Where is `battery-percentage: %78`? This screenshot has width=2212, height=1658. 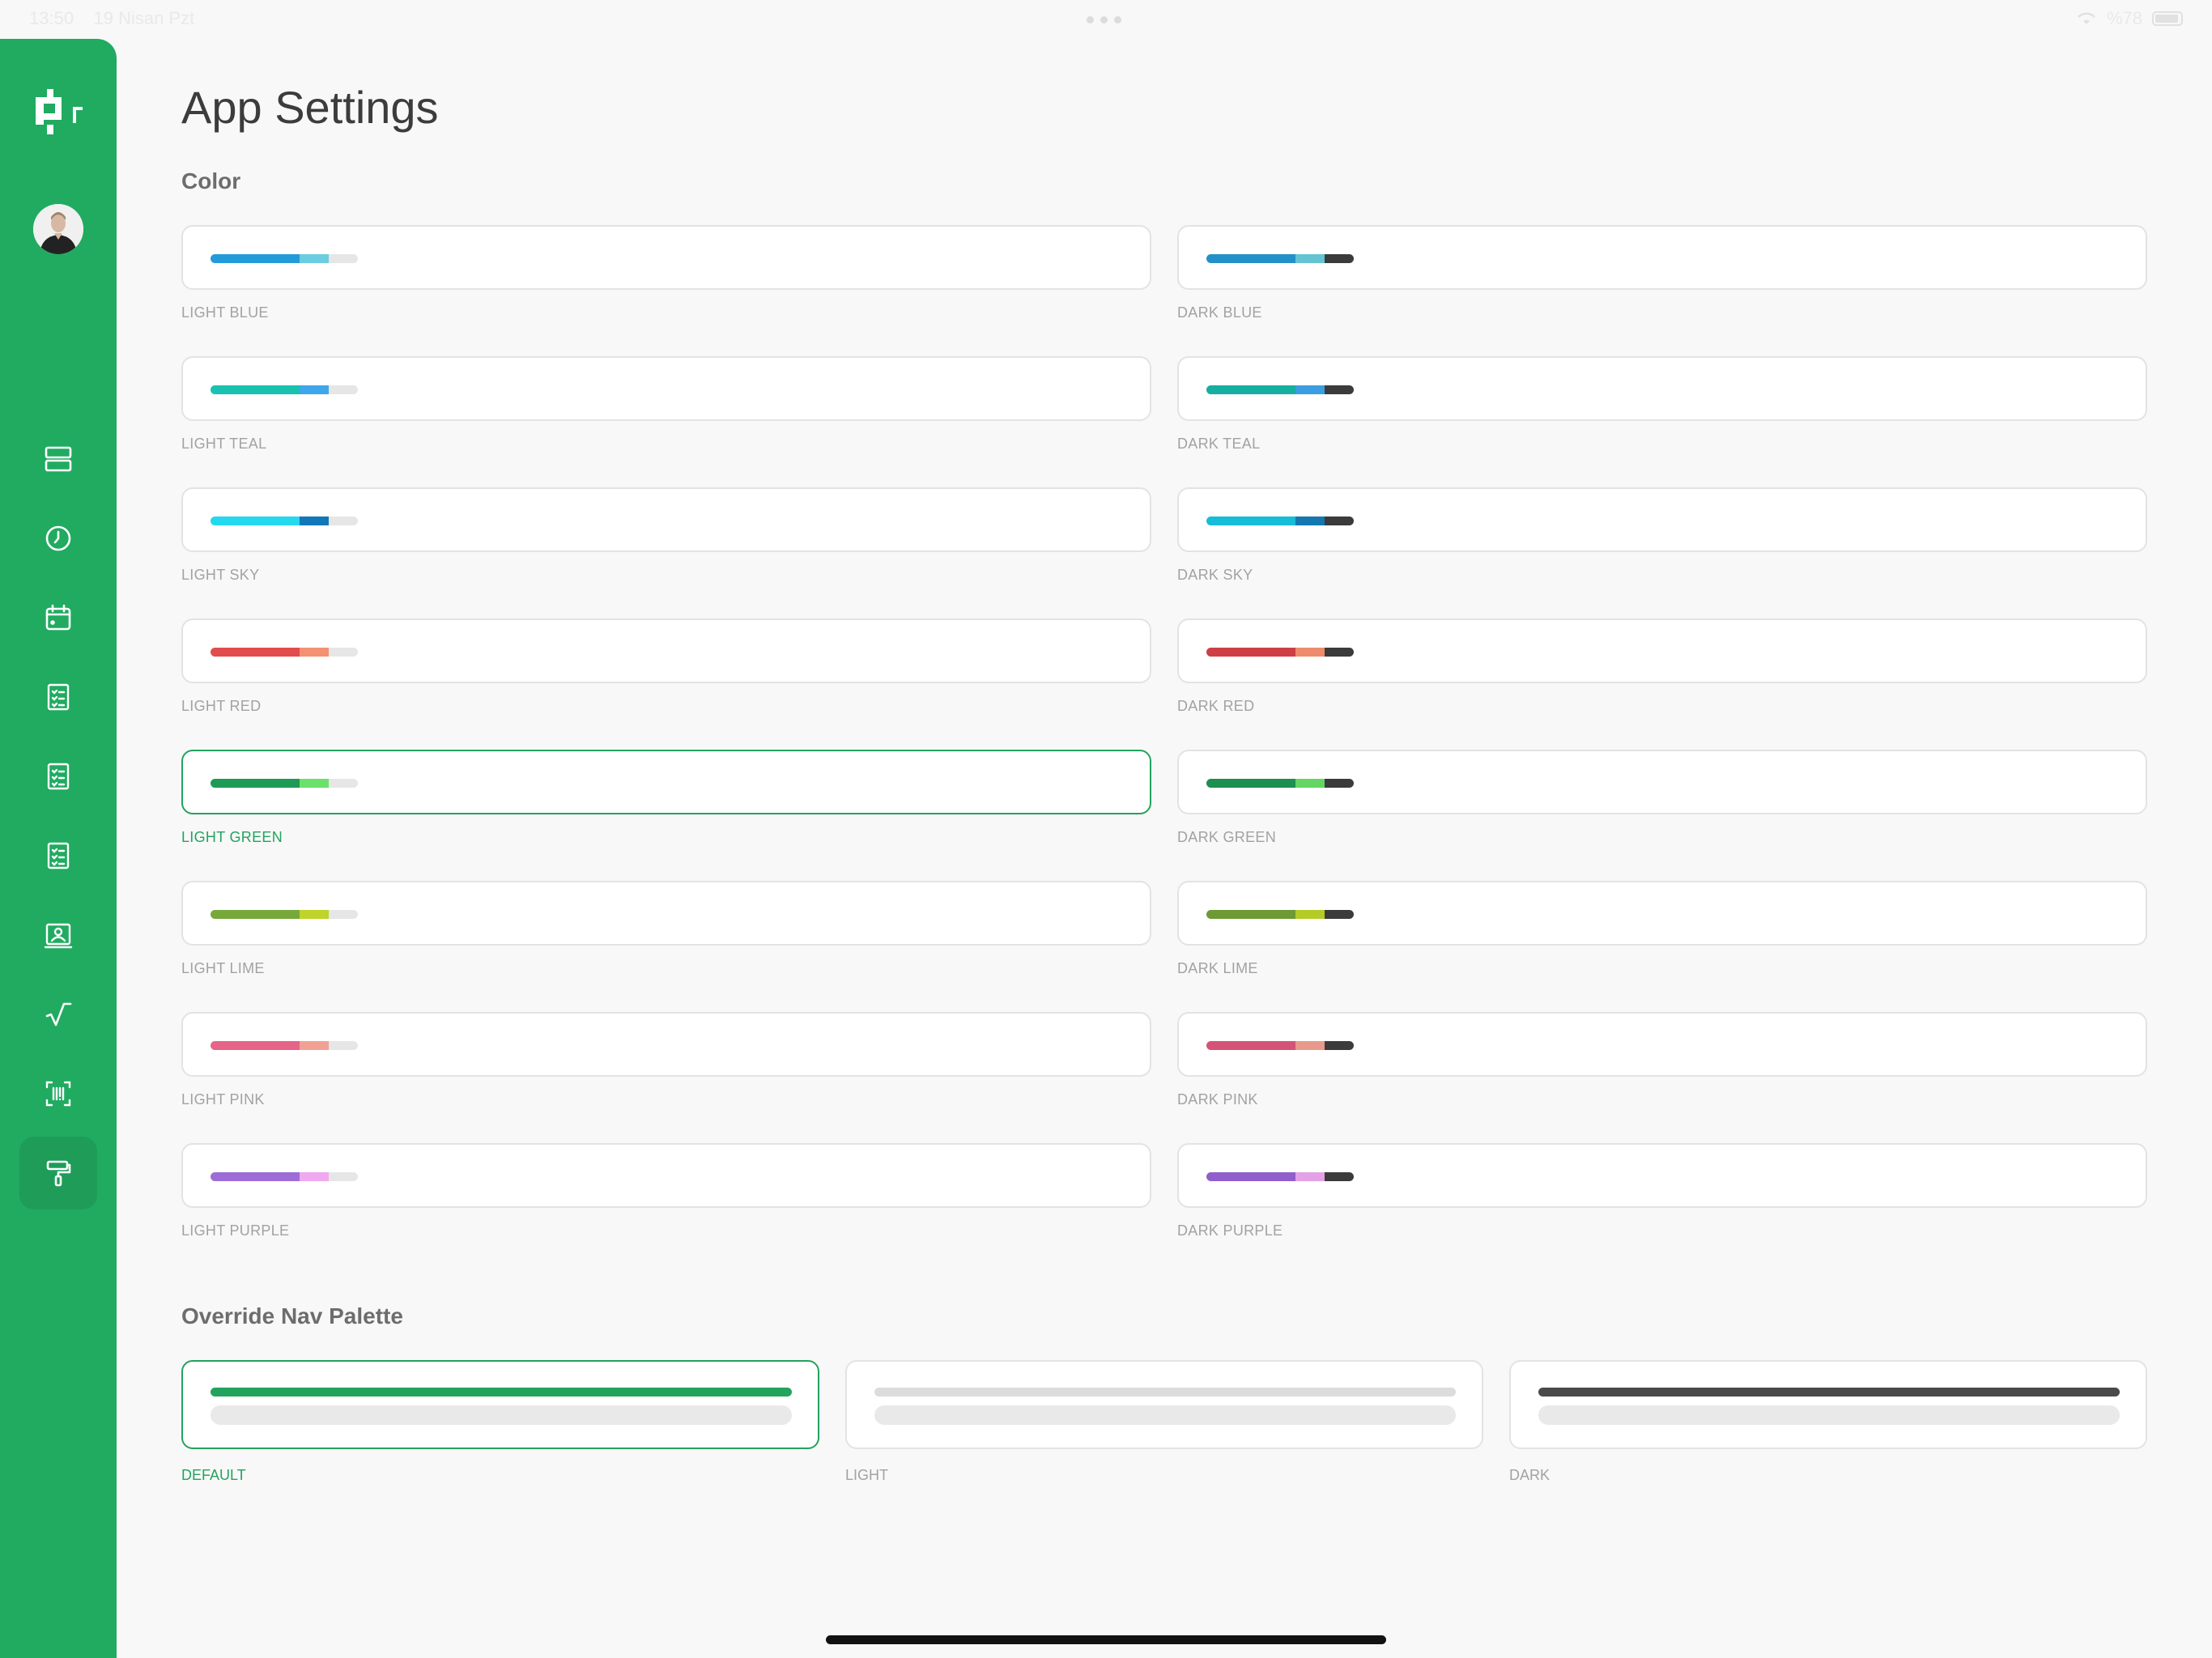
battery-percentage: %78 is located at coordinates (2124, 18).